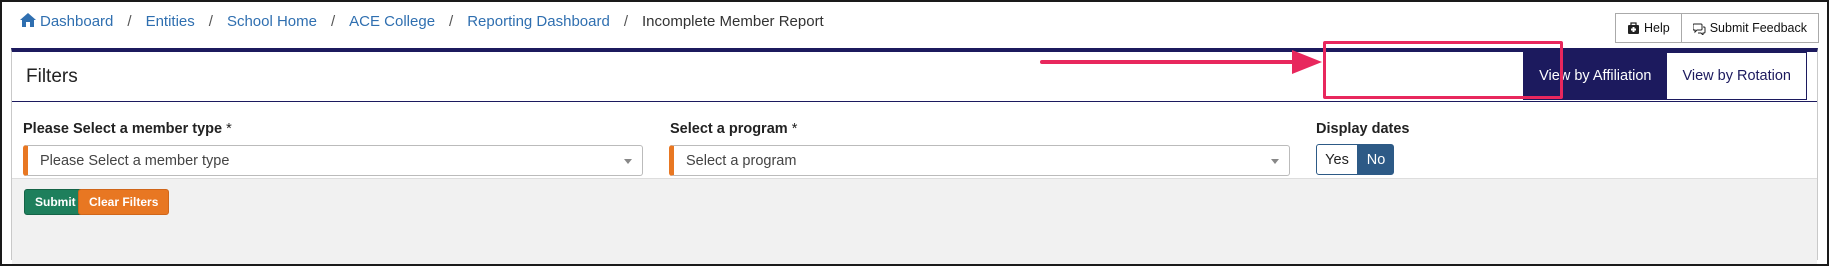  What do you see at coordinates (538, 21) in the screenshot?
I see `breadcrumb-reporting-dashboard: Reporting Dashboard` at bounding box center [538, 21].